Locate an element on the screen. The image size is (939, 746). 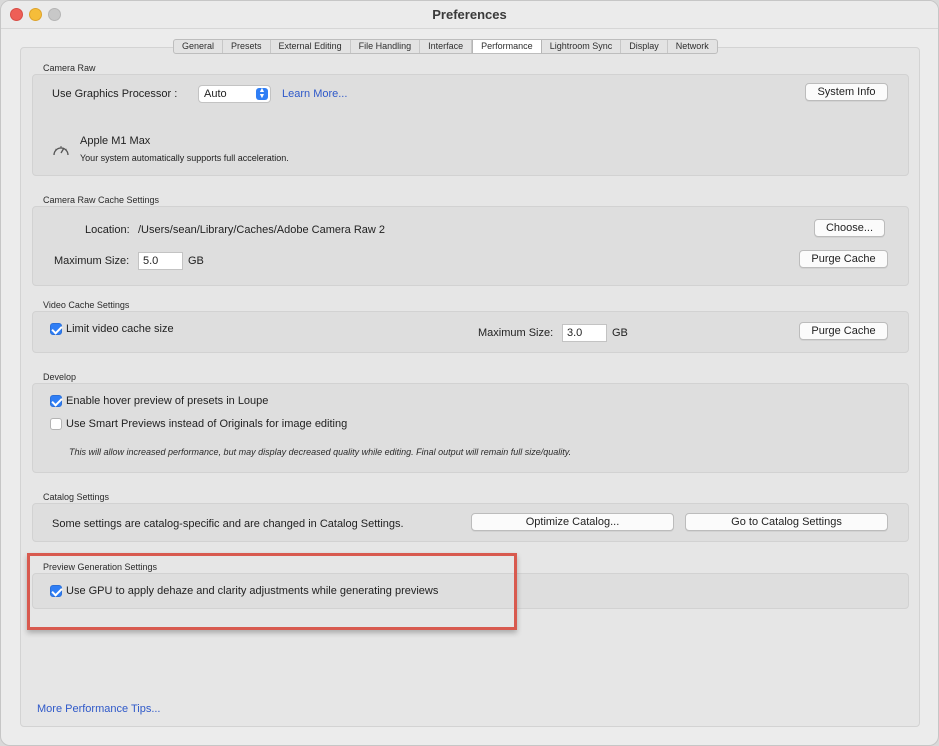
gpu-select-value: Auto is located at coordinates (215, 94).